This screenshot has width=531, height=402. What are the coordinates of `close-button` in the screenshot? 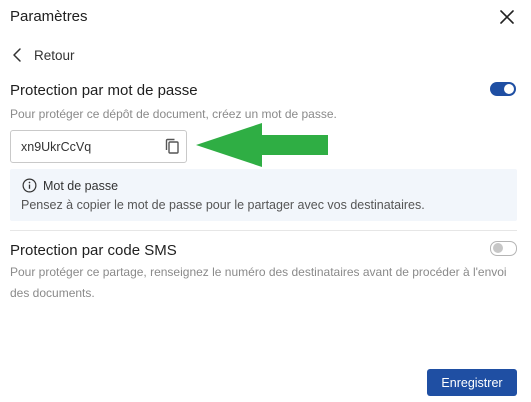 It's located at (507, 17).